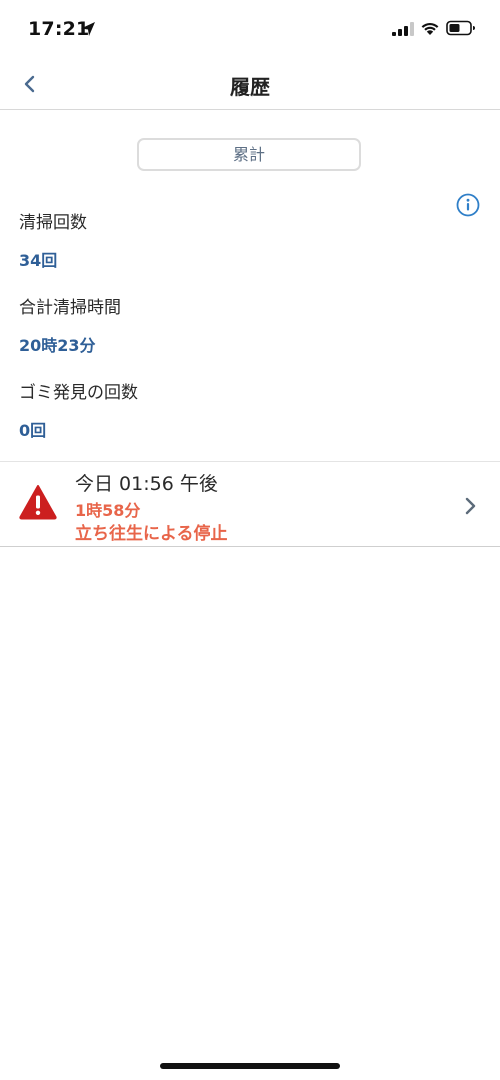 The width and height of the screenshot is (500, 1080). I want to click on location-arrow-icon, so click(88, 29).